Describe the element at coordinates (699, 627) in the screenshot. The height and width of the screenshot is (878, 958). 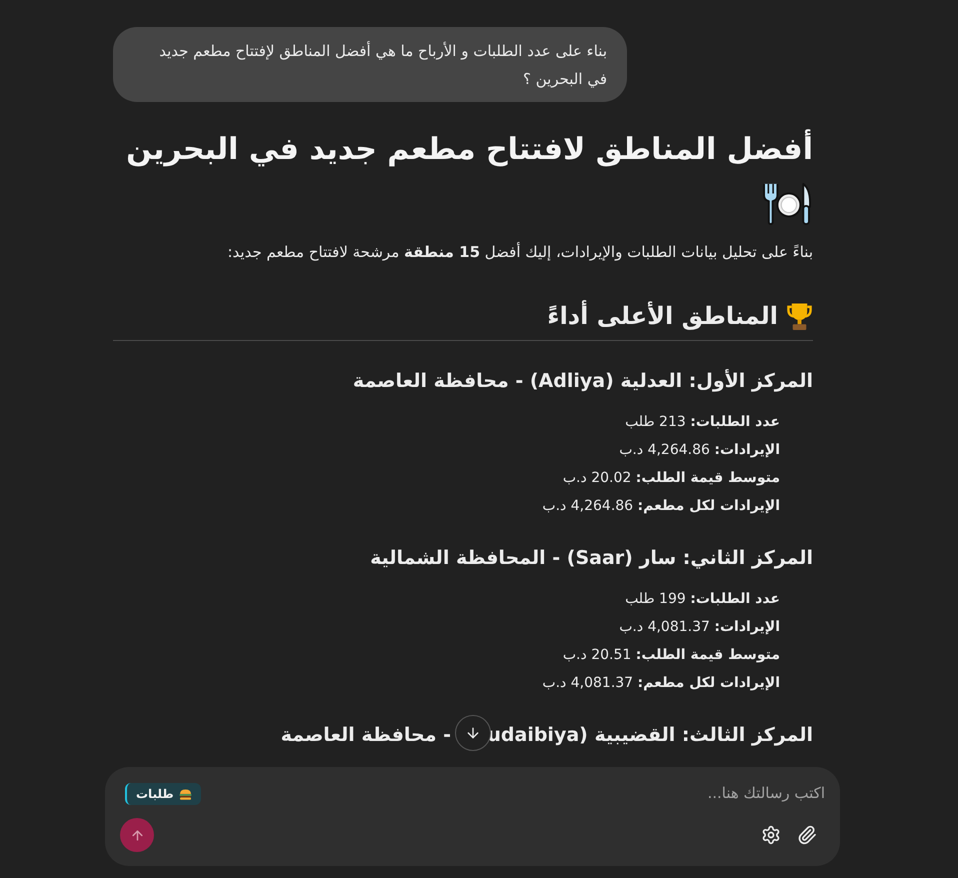
I see `stat-line: الإيرادات: 4,081.37 د.ب` at that location.